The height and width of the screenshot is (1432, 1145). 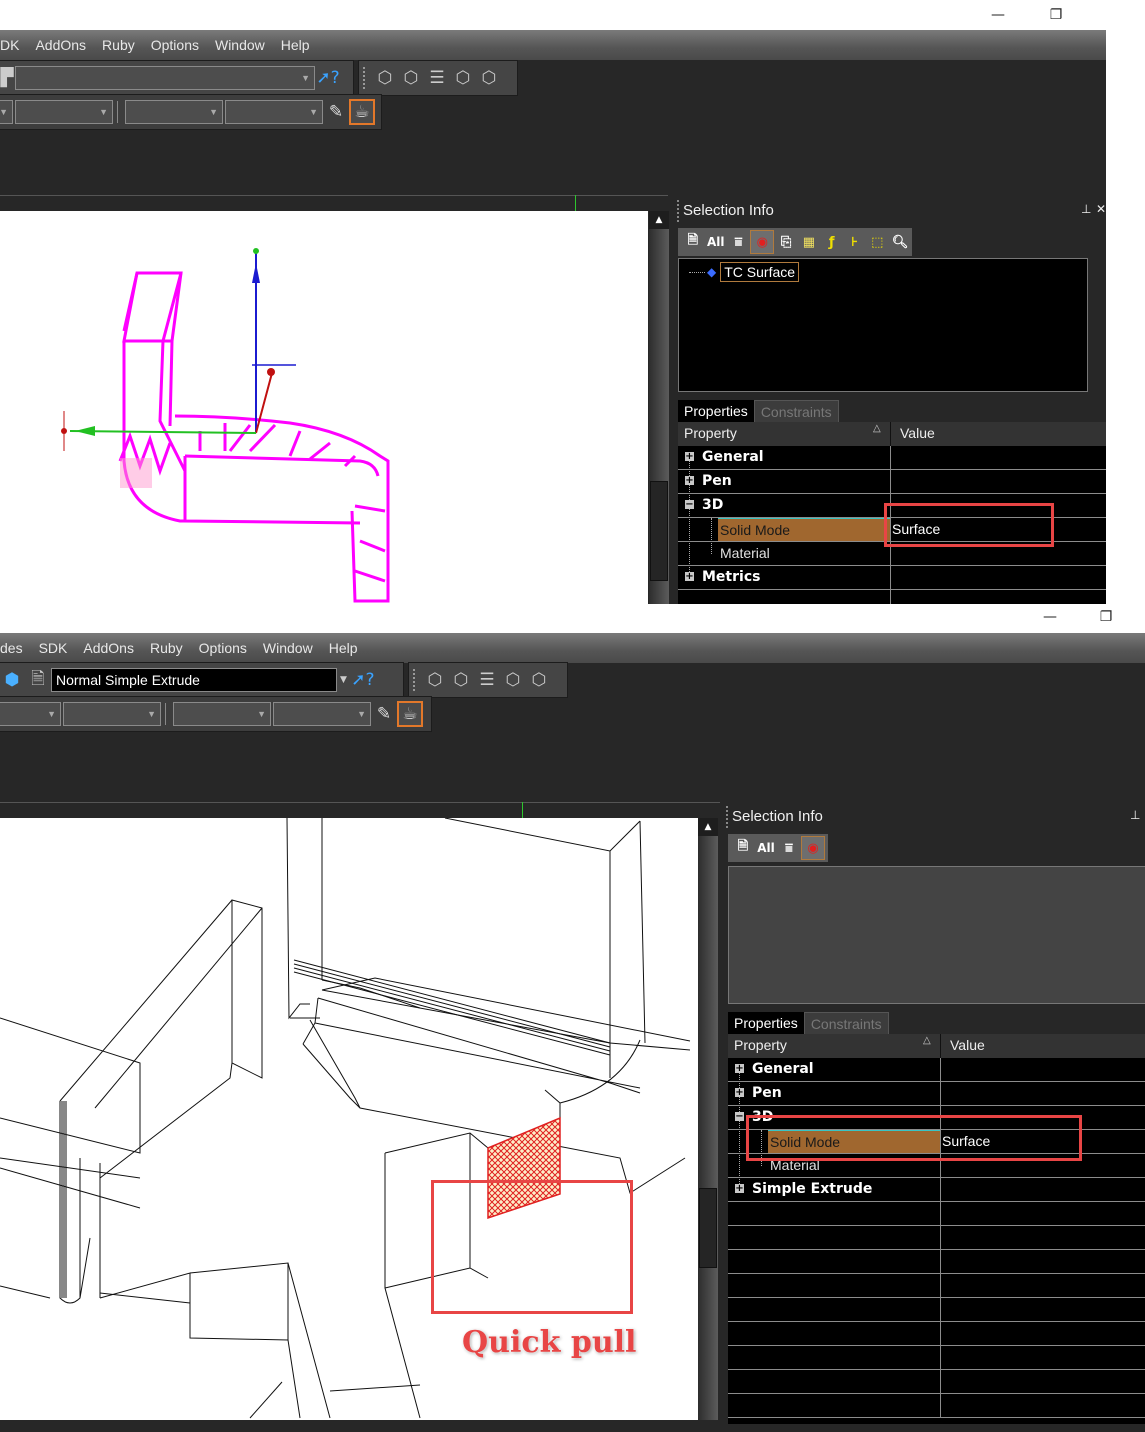 I want to click on grid-row: + Metrics, so click(x=892, y=578).